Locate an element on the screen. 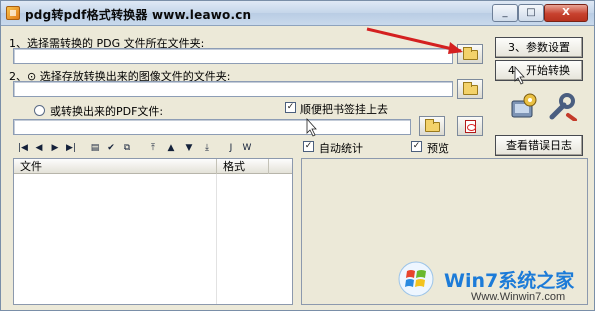 The width and height of the screenshot is (595, 312). pdf-output-label: 或转换出来的PDF文件: is located at coordinates (107, 111).